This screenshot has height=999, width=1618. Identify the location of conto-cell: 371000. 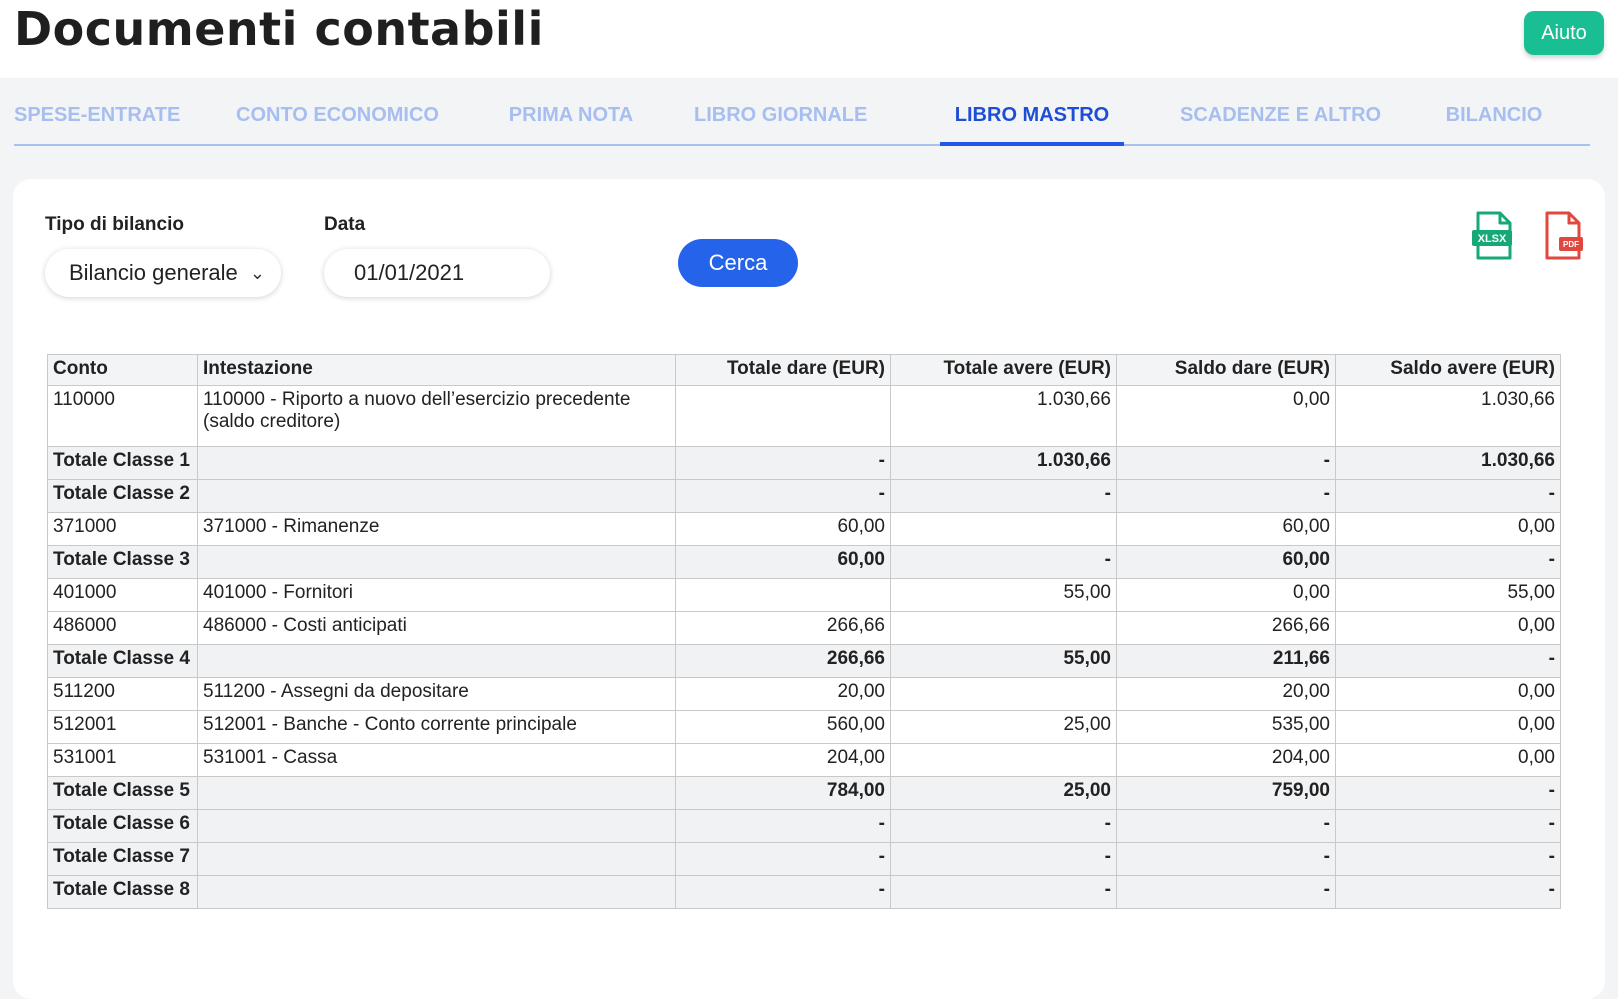
(122, 529).